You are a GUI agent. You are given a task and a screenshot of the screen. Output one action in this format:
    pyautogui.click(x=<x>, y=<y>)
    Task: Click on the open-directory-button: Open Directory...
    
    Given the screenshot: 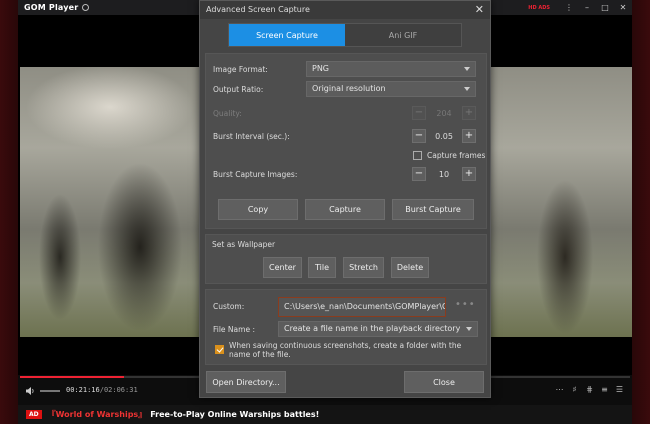 What is the action you would take?
    pyautogui.click(x=246, y=382)
    